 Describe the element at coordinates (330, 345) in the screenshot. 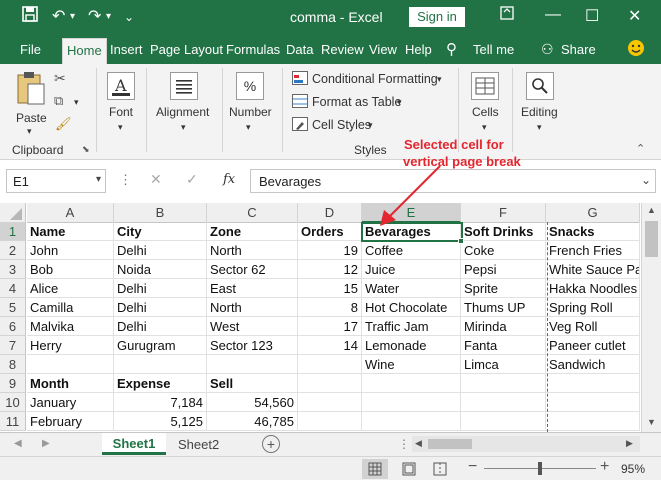

I see `cell-d7: 14` at that location.